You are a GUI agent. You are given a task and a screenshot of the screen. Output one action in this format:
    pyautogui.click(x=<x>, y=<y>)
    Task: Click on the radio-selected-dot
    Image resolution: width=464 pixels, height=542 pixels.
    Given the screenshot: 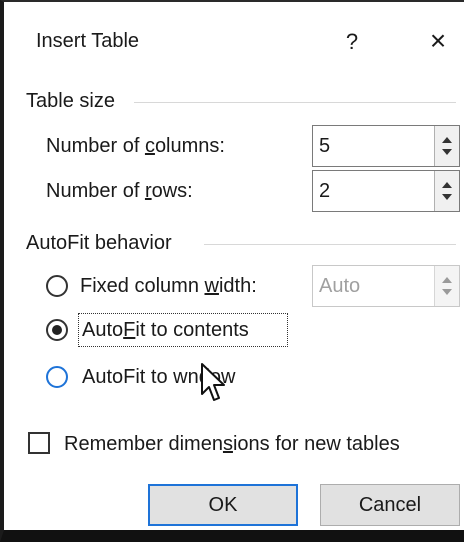 What is the action you would take?
    pyautogui.click(x=57, y=330)
    